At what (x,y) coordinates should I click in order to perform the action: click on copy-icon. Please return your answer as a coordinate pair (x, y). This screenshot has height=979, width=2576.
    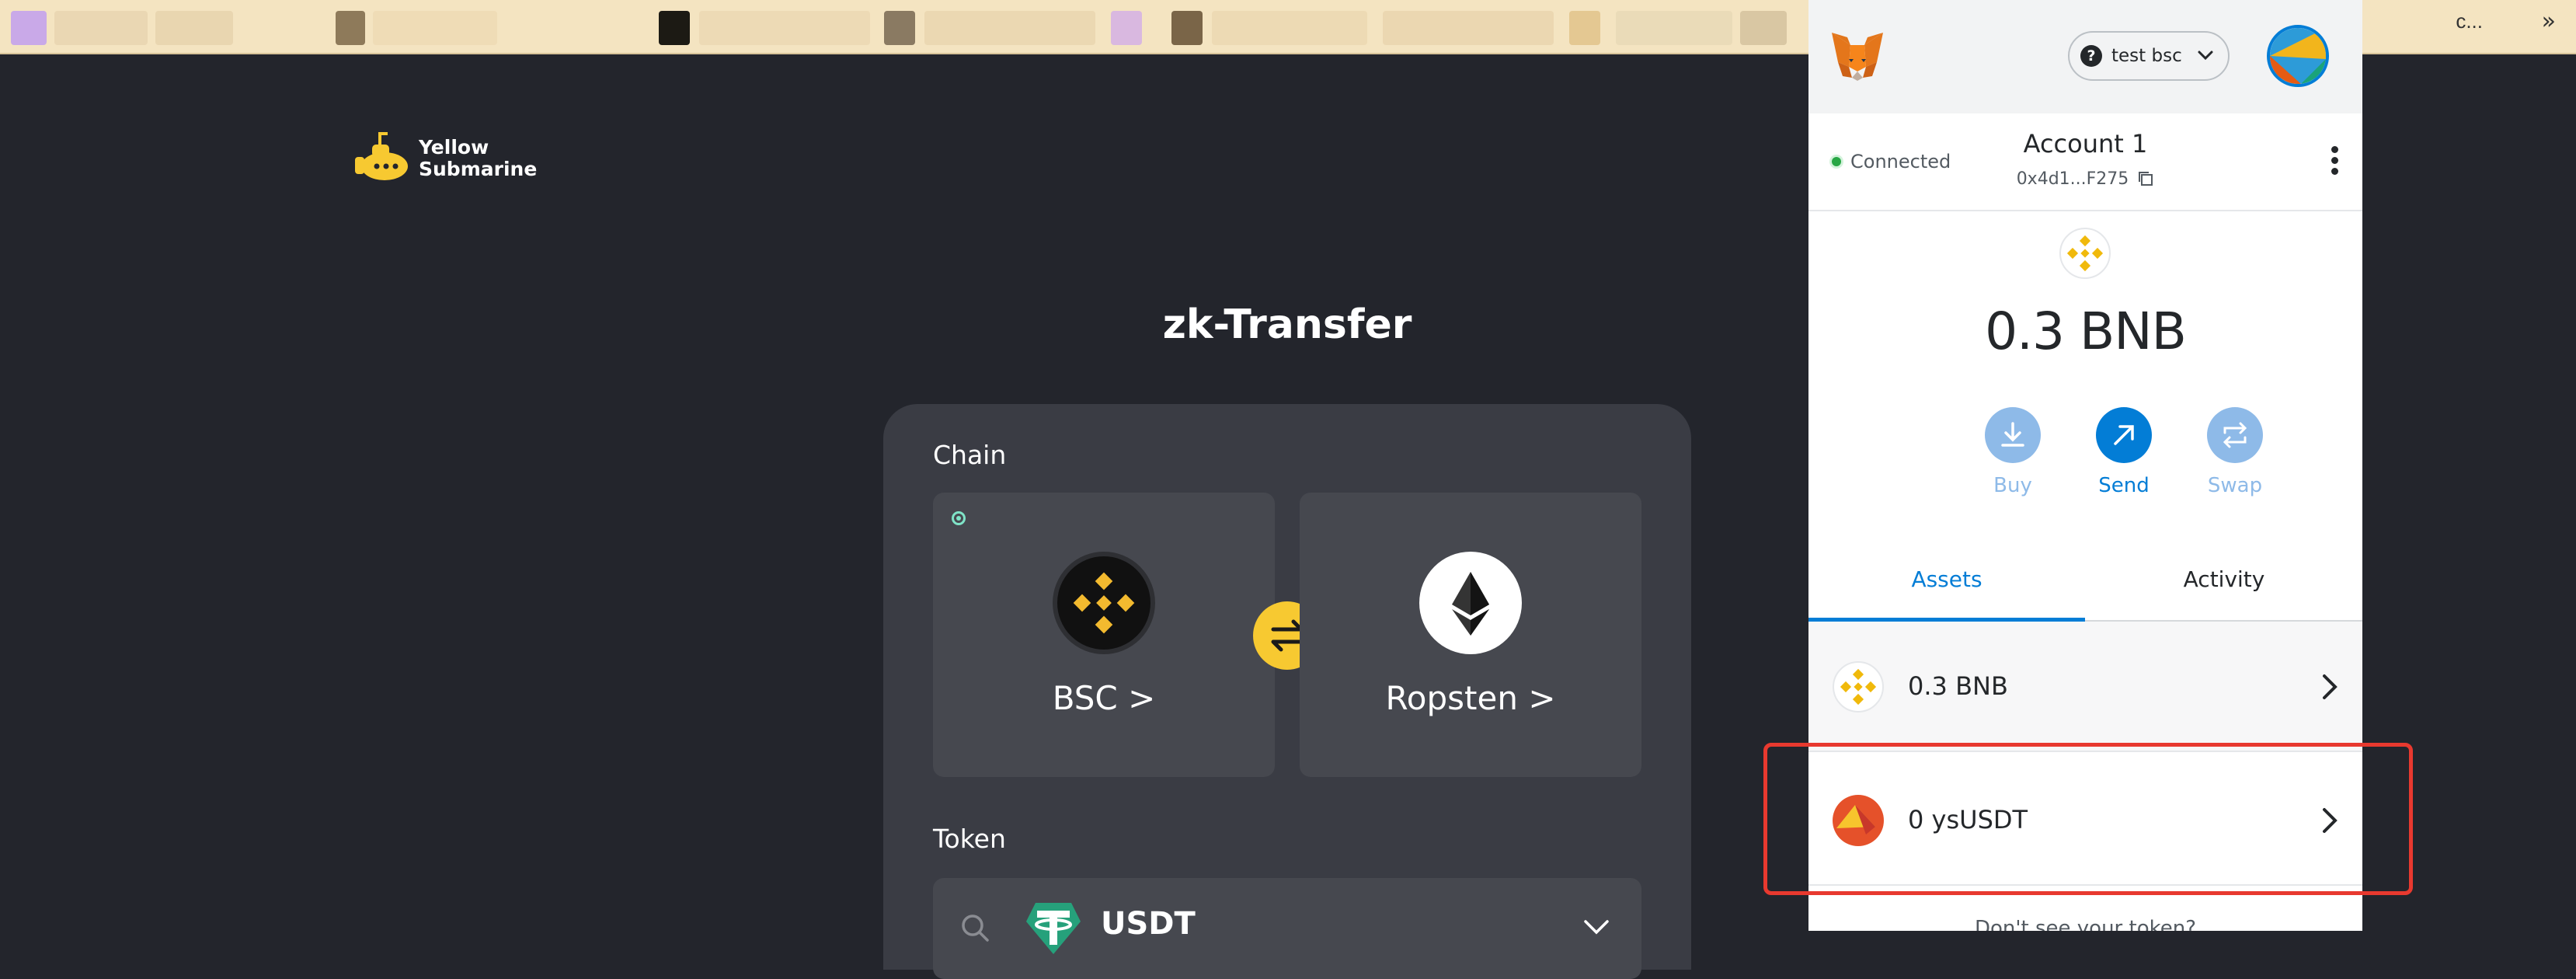
    Looking at the image, I should click on (2146, 179).